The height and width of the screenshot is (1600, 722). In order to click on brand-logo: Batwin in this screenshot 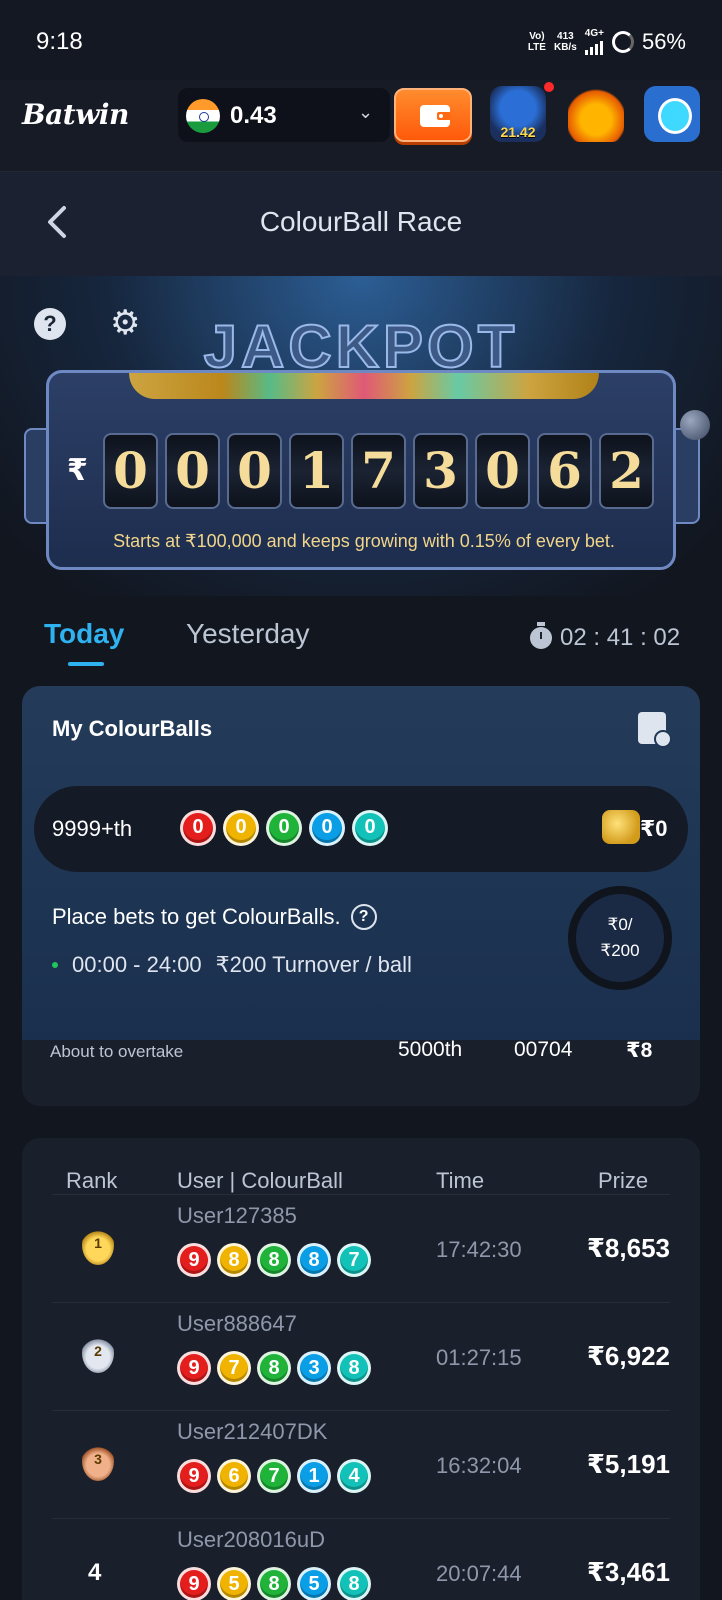, I will do `click(75, 114)`.